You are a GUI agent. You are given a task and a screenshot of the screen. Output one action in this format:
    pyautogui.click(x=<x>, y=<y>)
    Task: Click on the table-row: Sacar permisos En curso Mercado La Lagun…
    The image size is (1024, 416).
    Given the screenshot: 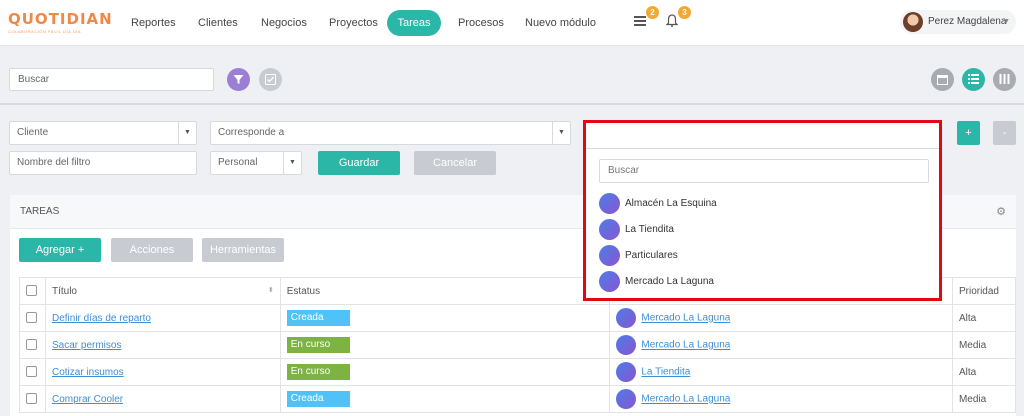 What is the action you would take?
    pyautogui.click(x=518, y=345)
    